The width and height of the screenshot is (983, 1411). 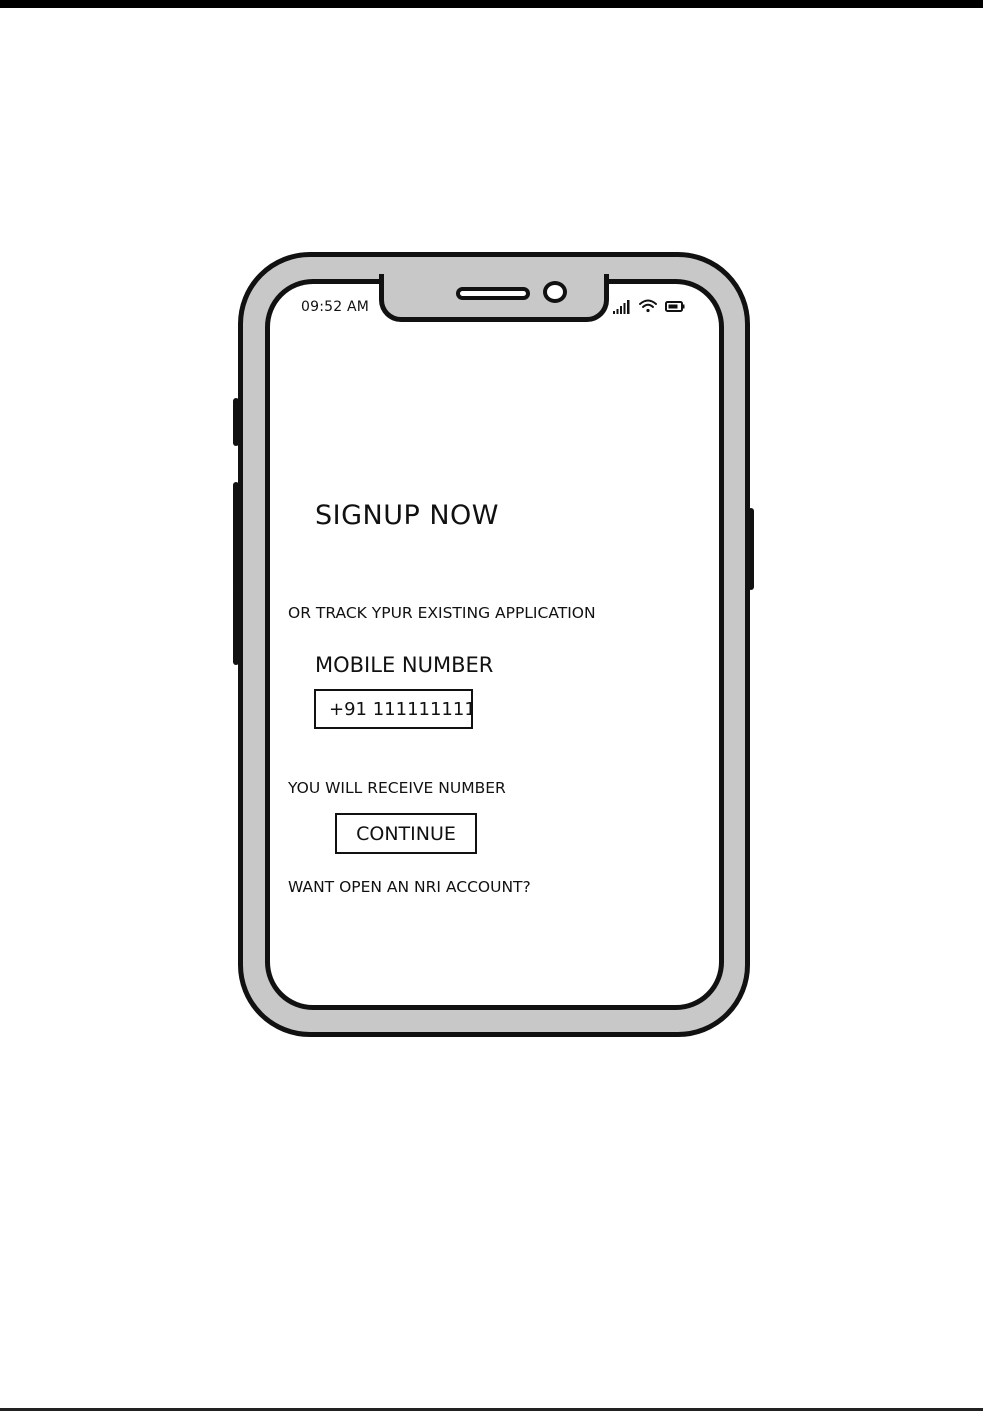 What do you see at coordinates (397, 788) in the screenshot?
I see `receive-note: YOU WILL RECEIVE NUMBER` at bounding box center [397, 788].